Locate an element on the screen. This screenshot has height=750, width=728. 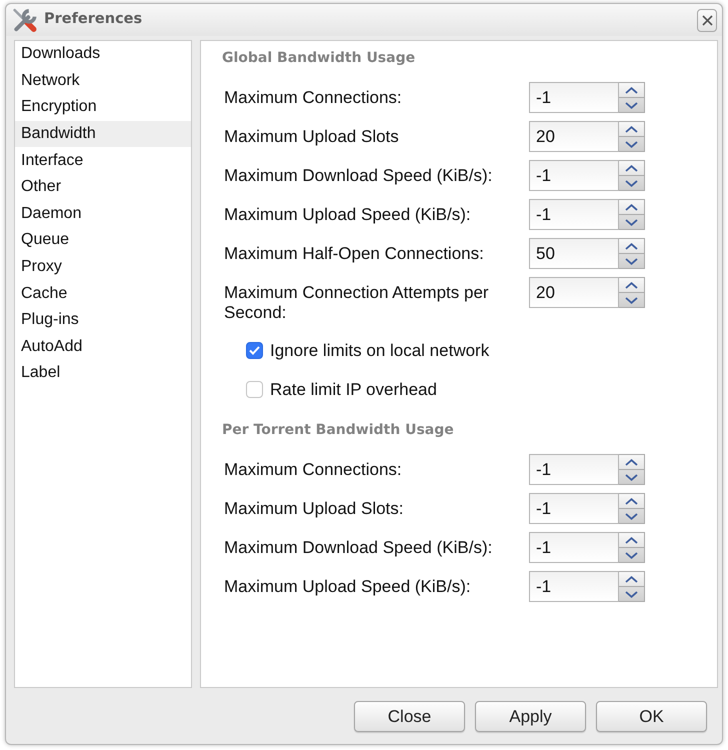
number-input: 50 is located at coordinates (574, 253).